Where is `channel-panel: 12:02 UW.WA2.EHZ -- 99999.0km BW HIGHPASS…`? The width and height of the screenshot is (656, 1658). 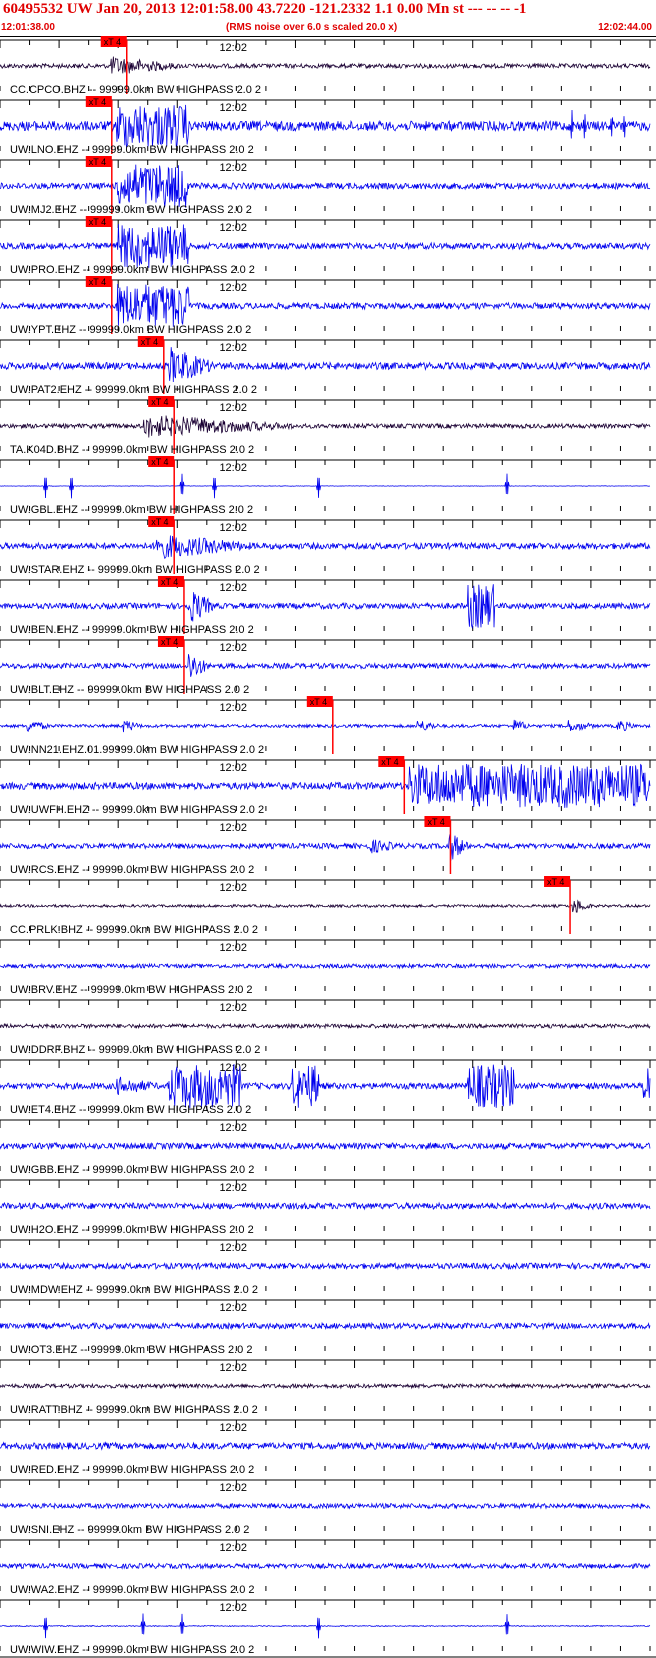
channel-panel: 12:02 UW.WA2.EHZ -- 99999.0km BW HIGHPASS… is located at coordinates (328, 1567).